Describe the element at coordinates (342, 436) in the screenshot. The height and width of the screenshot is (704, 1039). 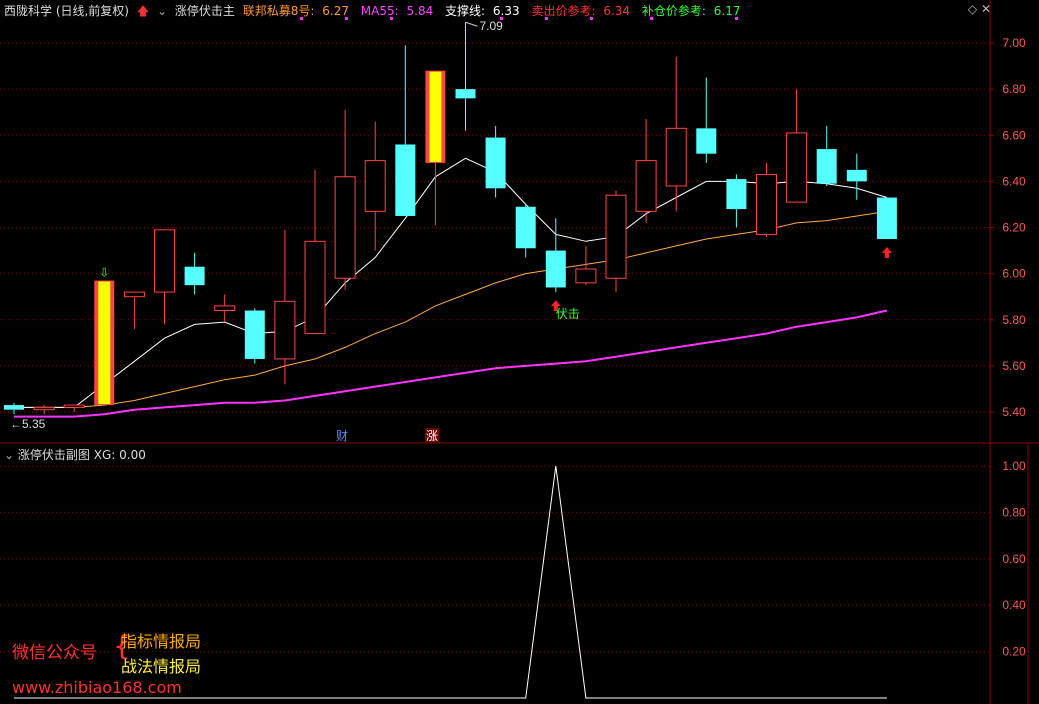
I see `badge-cai: 财` at that location.